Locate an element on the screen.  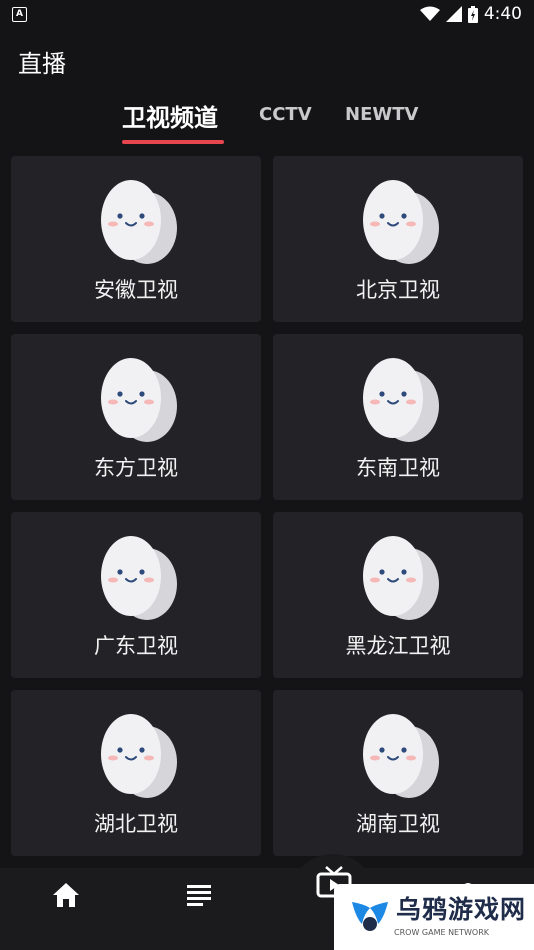
home-icon is located at coordinates (66, 895).